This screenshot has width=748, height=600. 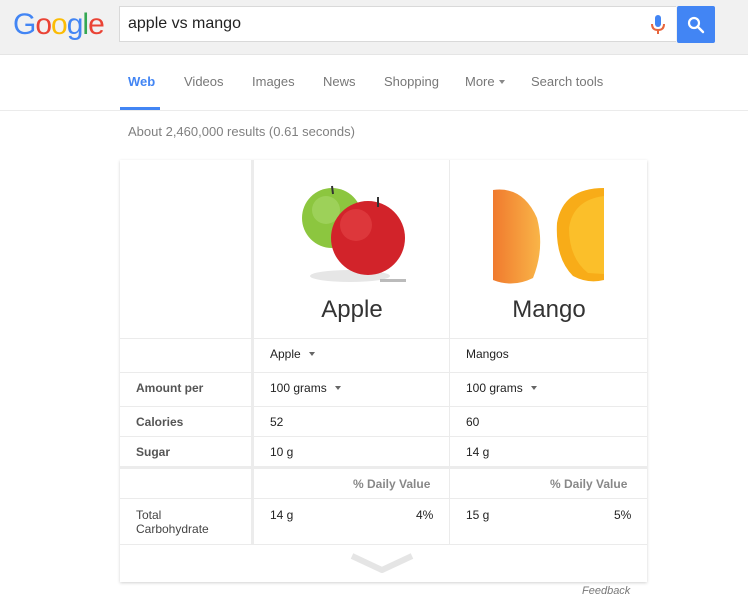 I want to click on google-logo: Google, so click(x=59, y=25).